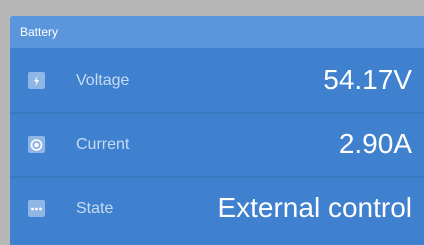 This screenshot has height=245, width=424. What do you see at coordinates (95, 208) in the screenshot?
I see `state-label: State` at bounding box center [95, 208].